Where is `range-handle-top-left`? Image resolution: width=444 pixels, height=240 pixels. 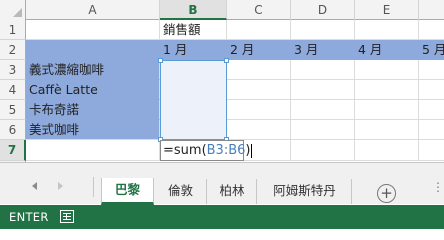 range-handle-top-left is located at coordinates (160, 60).